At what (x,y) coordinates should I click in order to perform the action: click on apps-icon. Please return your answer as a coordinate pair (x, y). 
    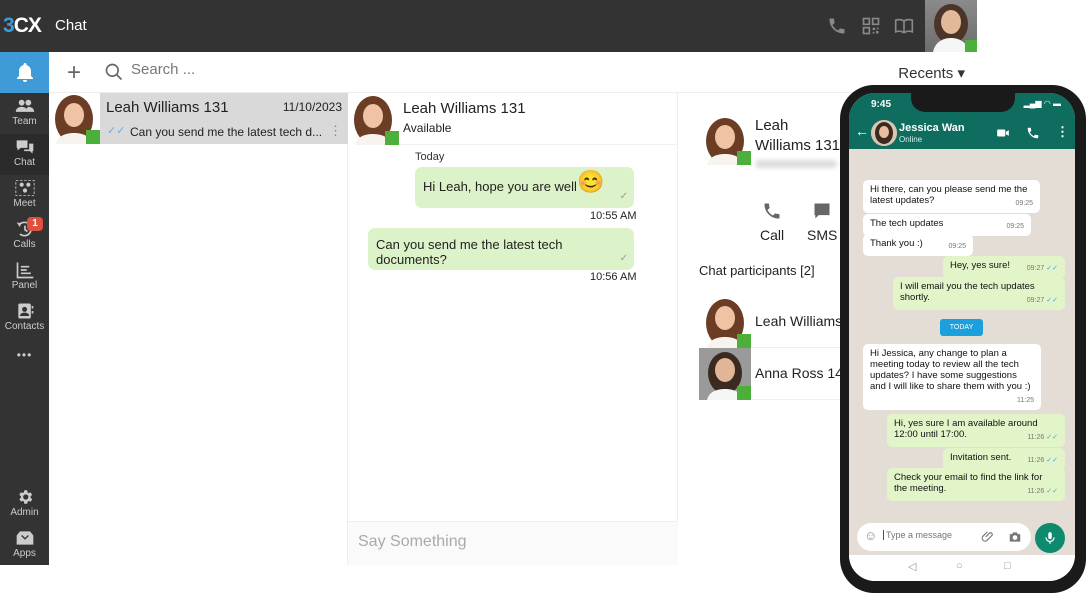
    Looking at the image, I should click on (24, 538).